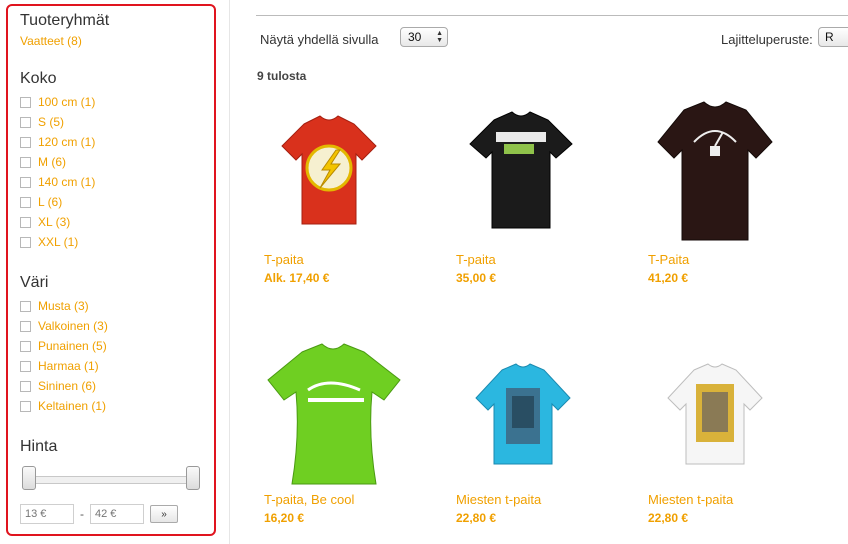  I want to click on size-option-label: L (6), so click(50, 202).